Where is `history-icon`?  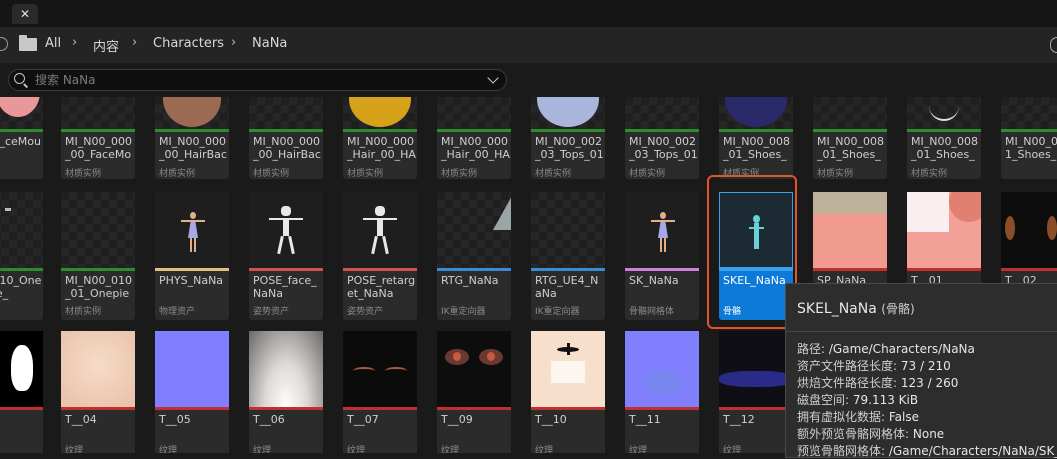 history-icon is located at coordinates (4, 44).